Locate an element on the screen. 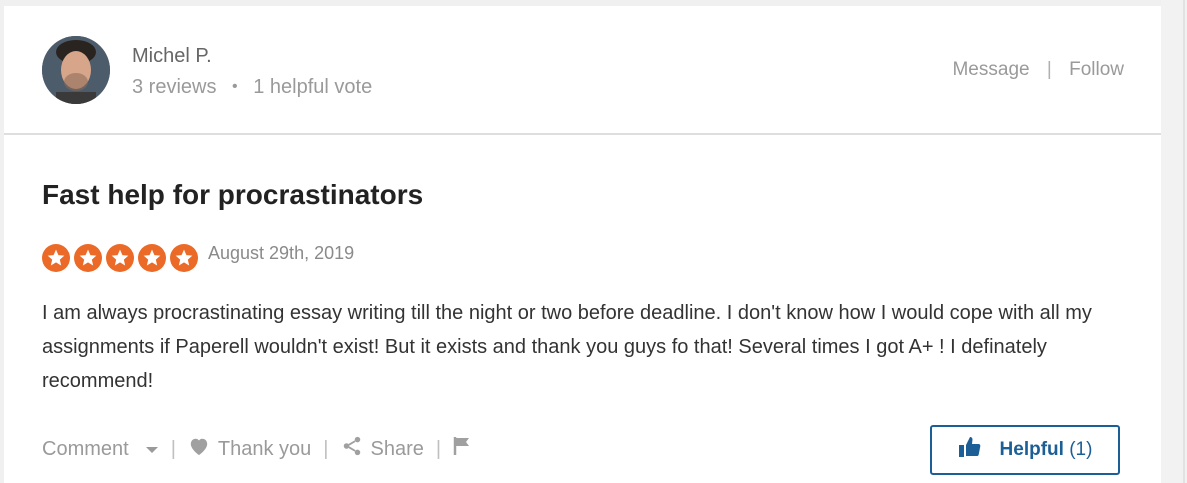 The height and width of the screenshot is (483, 1187). star-rating is located at coordinates (120, 258).